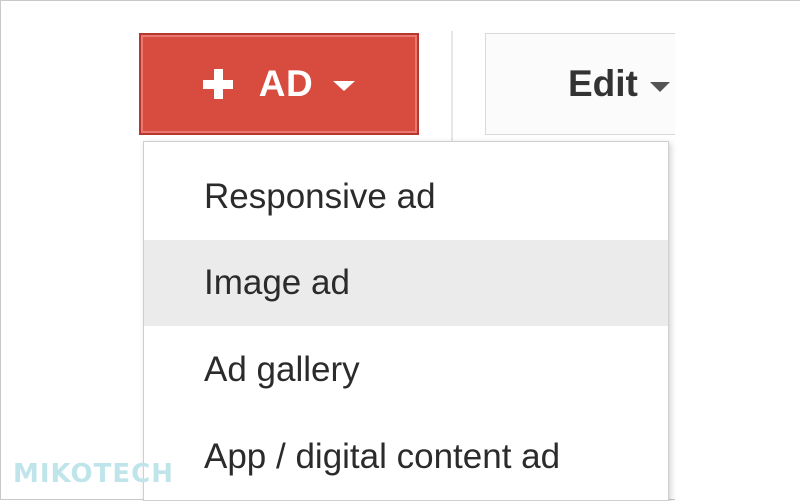 The image size is (800, 501). I want to click on watermark-logo: MIKOTECH, so click(93, 474).